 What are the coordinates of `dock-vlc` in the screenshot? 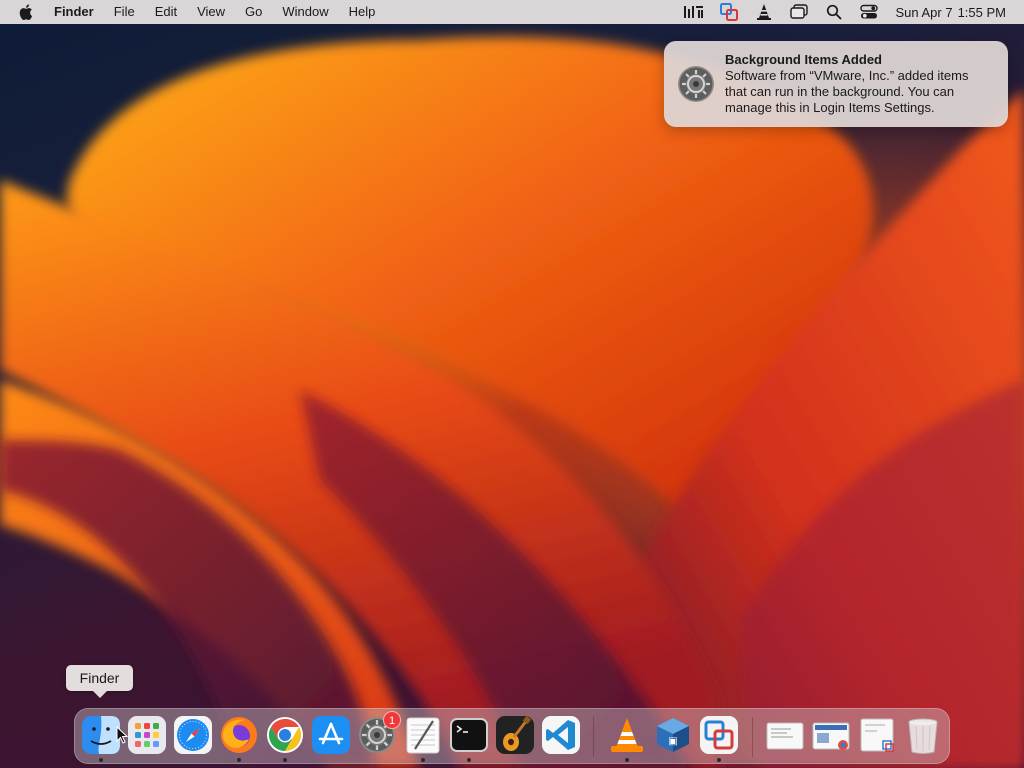 It's located at (627, 735).